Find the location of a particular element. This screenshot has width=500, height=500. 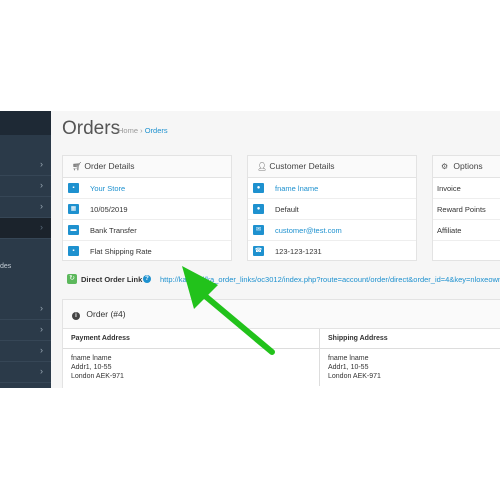

arrow-shaft is located at coordinates (235, 321).